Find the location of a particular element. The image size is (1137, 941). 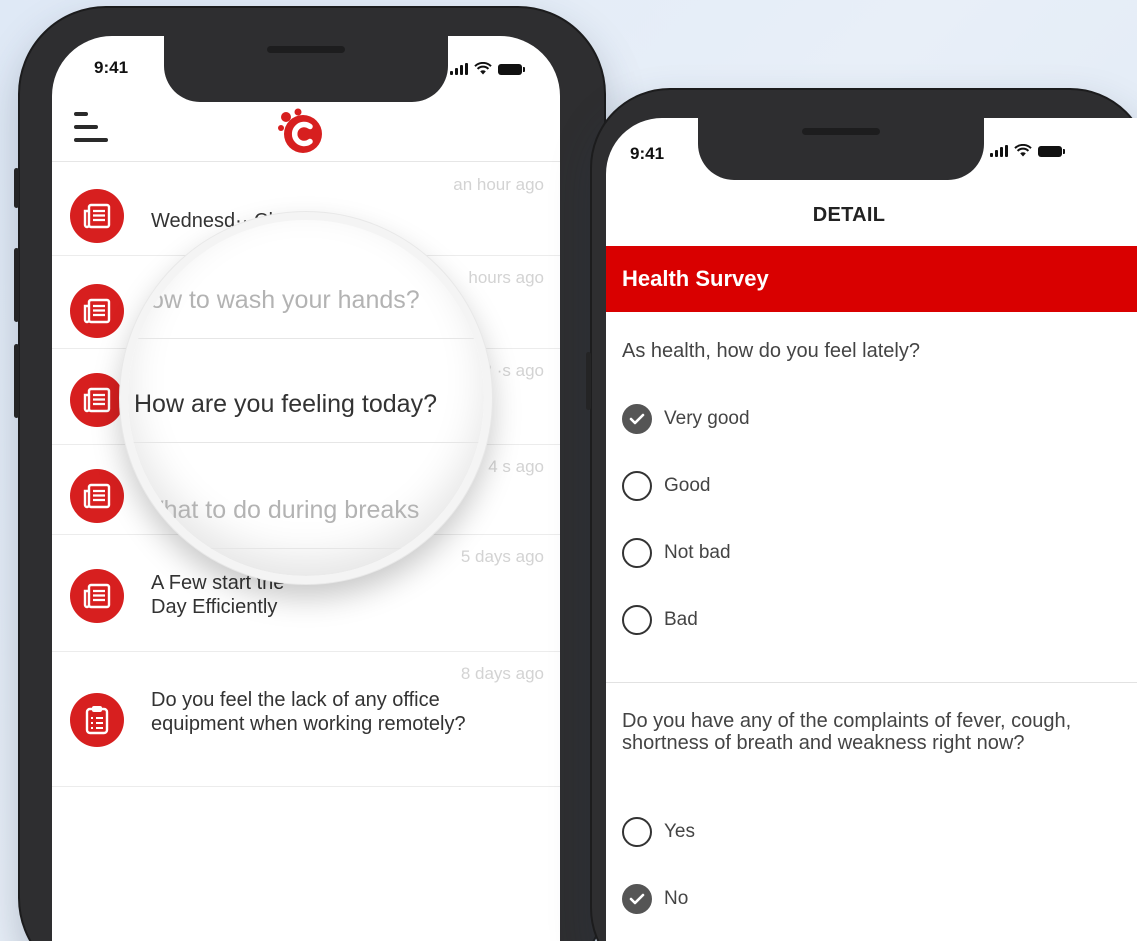

mute-switch is located at coordinates (16, 188).